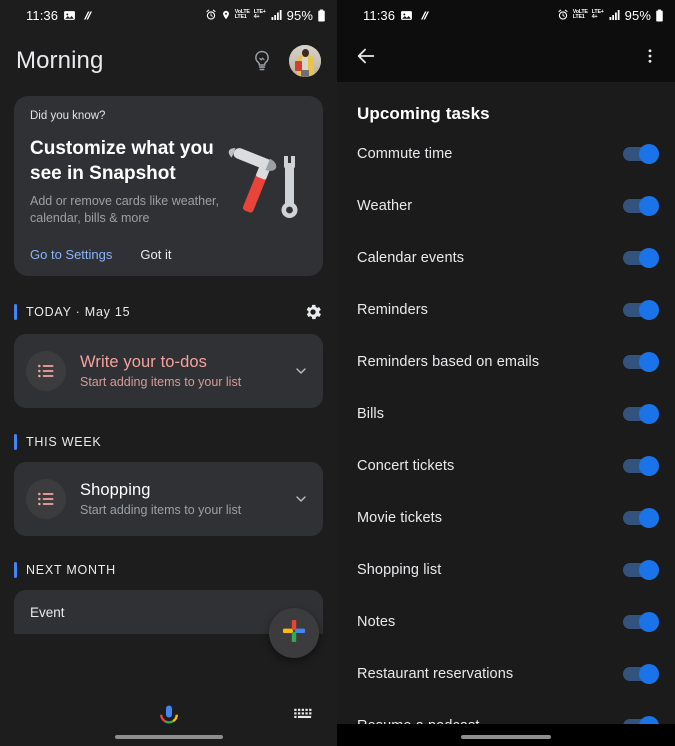 The width and height of the screenshot is (675, 746). What do you see at coordinates (122, 161) in the screenshot?
I see `promo-title: Customize what you see in Snapshot` at bounding box center [122, 161].